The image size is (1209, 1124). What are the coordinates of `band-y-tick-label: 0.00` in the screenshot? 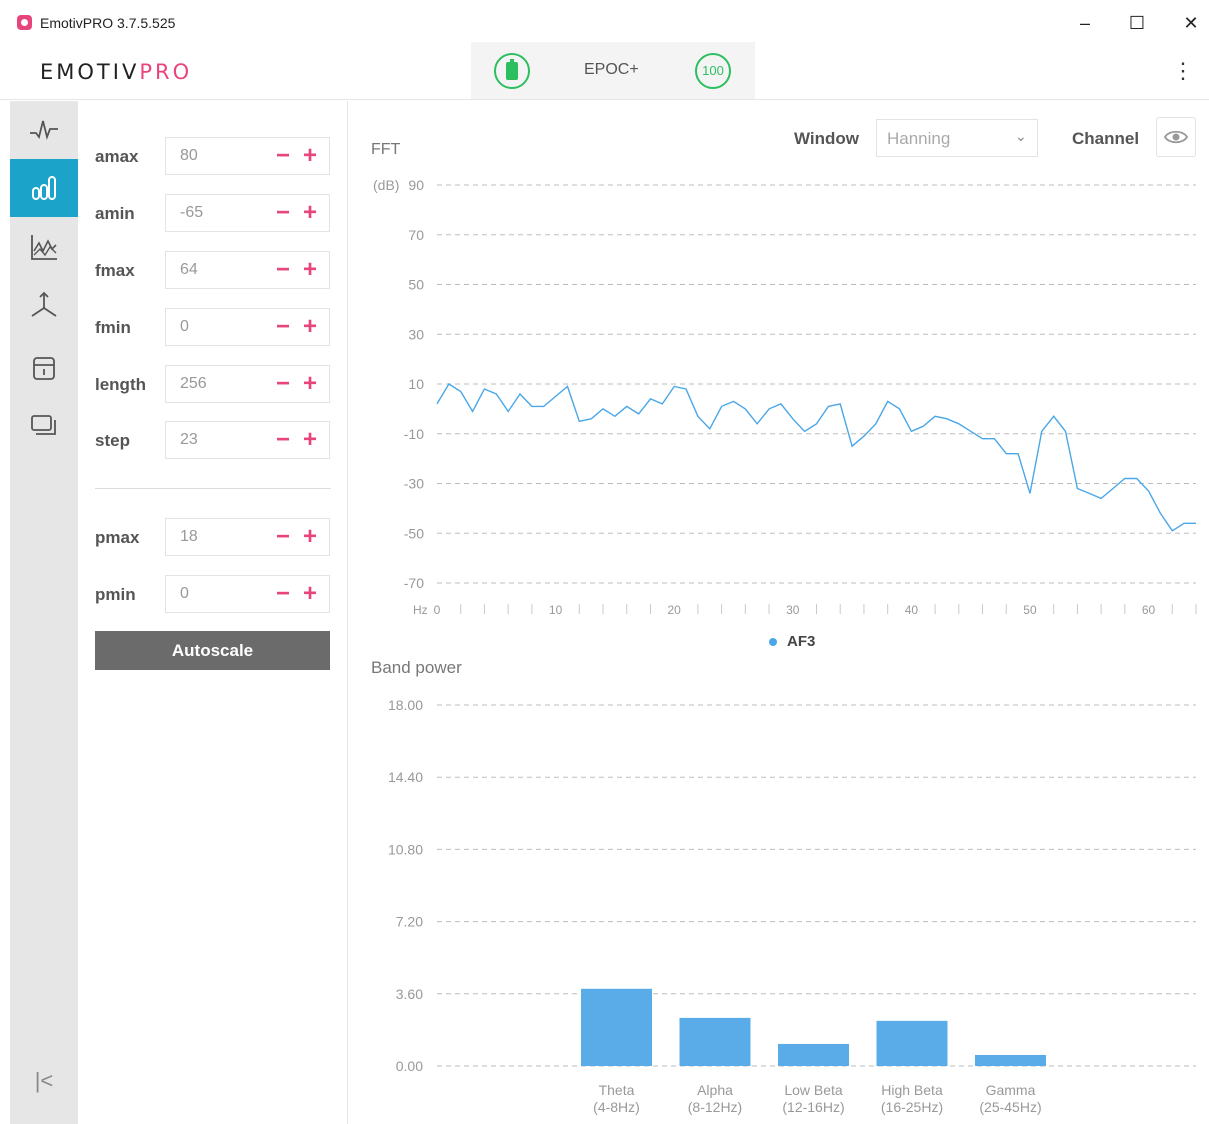 It's located at (409, 1066).